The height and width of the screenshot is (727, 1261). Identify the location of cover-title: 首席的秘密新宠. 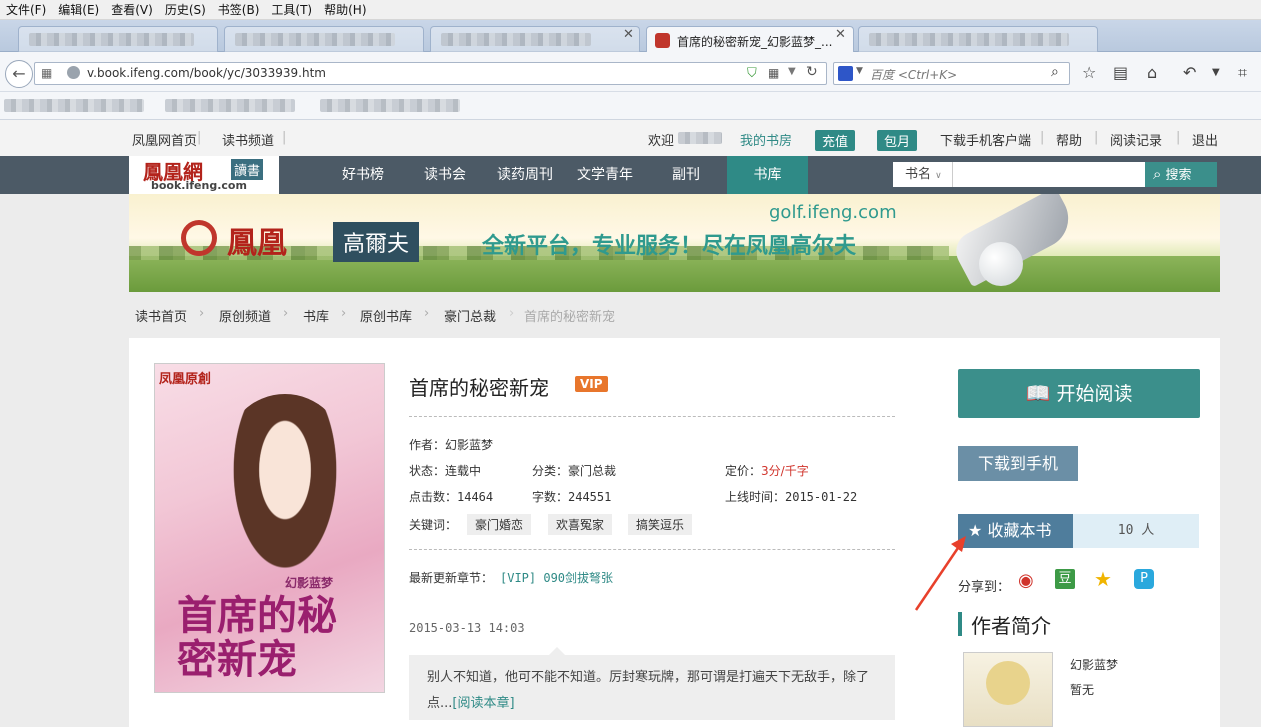
(257, 637).